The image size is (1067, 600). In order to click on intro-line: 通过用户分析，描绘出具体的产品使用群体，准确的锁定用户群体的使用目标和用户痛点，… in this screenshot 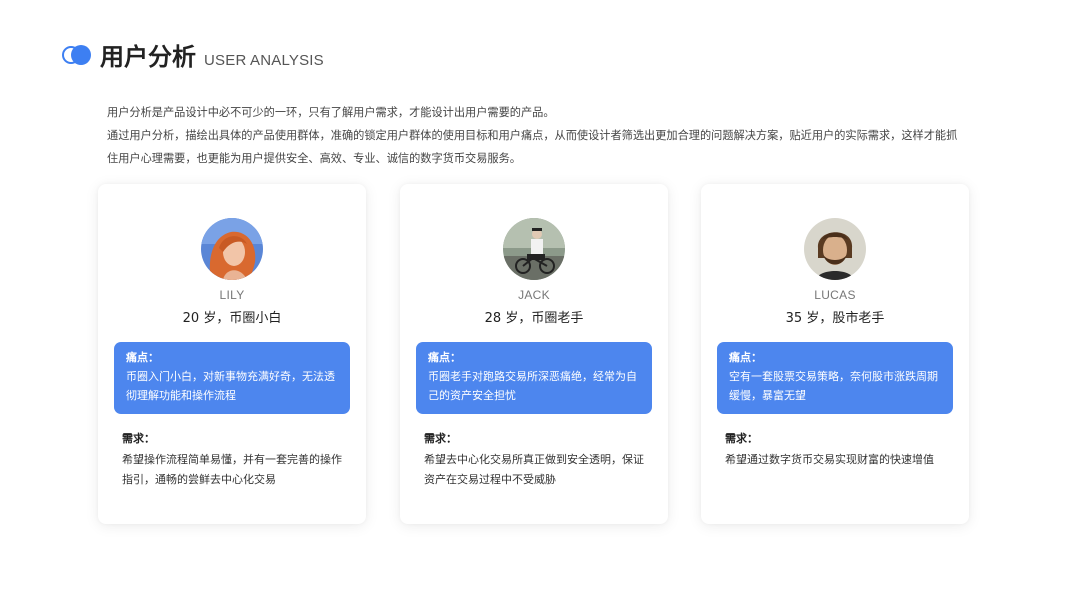, I will do `click(532, 135)`.